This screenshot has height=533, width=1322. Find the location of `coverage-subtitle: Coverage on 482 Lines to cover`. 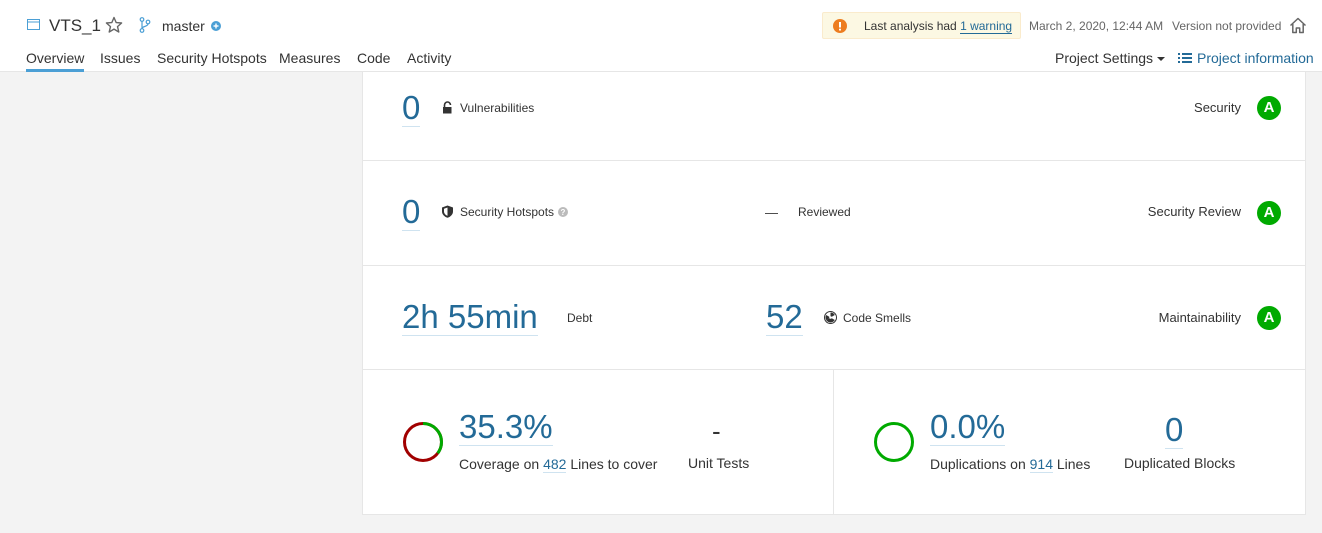

coverage-subtitle: Coverage on 482 Lines to cover is located at coordinates (558, 464).